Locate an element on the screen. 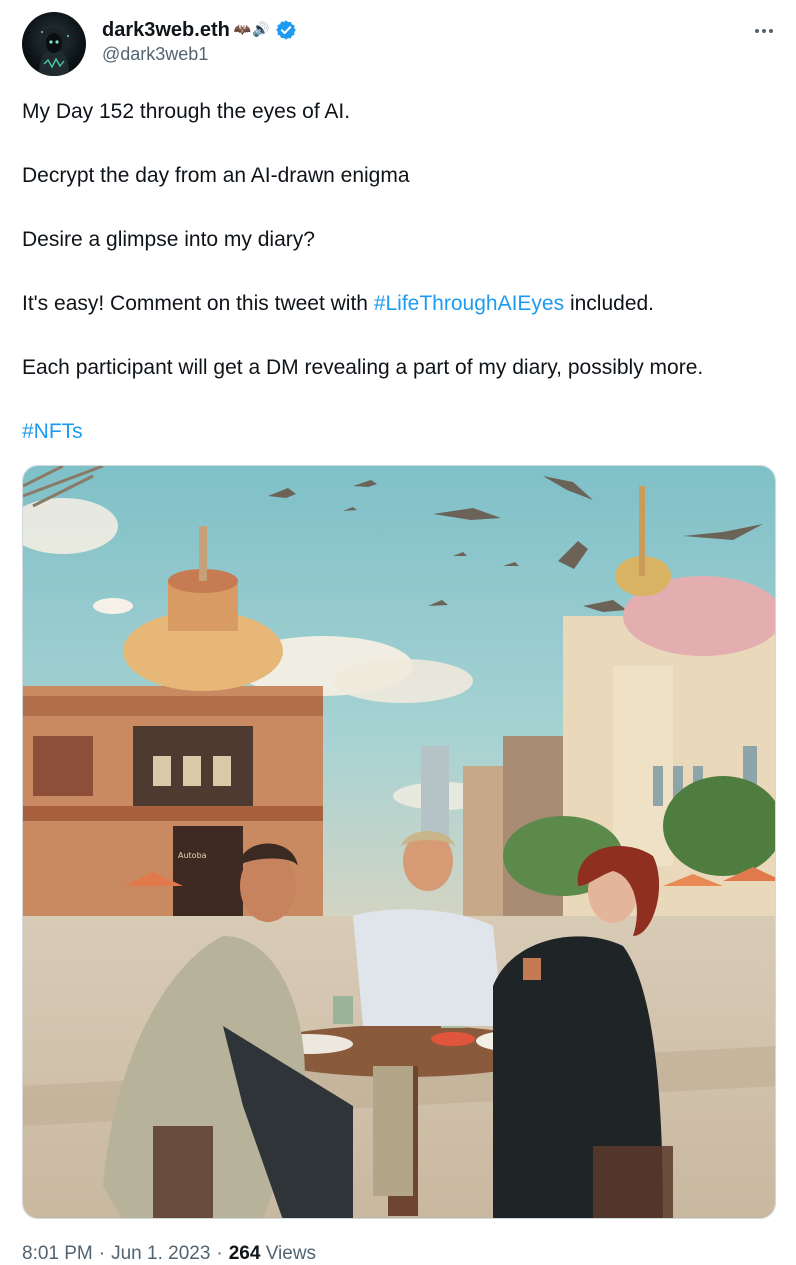 Image resolution: width=796 pixels, height=1265 pixels. tweet-text-segment: It's easy! Comment on this tweet with is located at coordinates (198, 303).